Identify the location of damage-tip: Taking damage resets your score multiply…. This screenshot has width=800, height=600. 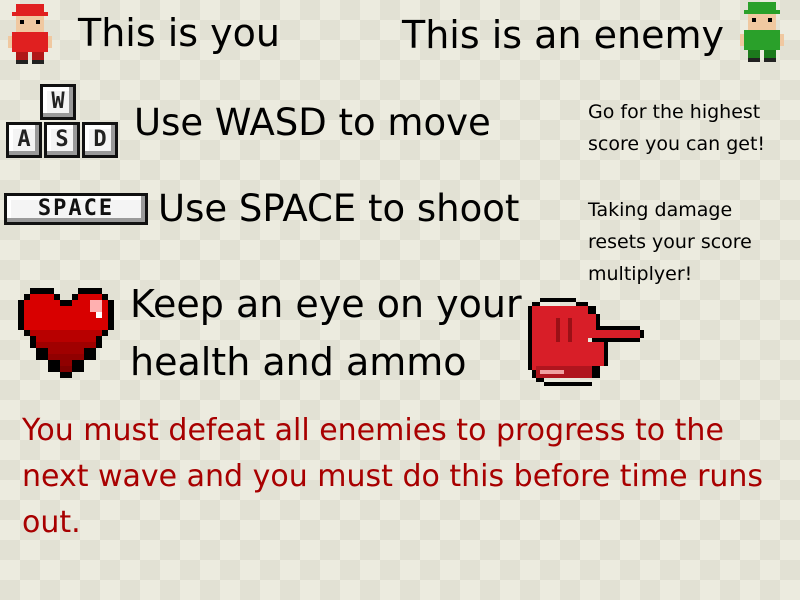
(670, 242).